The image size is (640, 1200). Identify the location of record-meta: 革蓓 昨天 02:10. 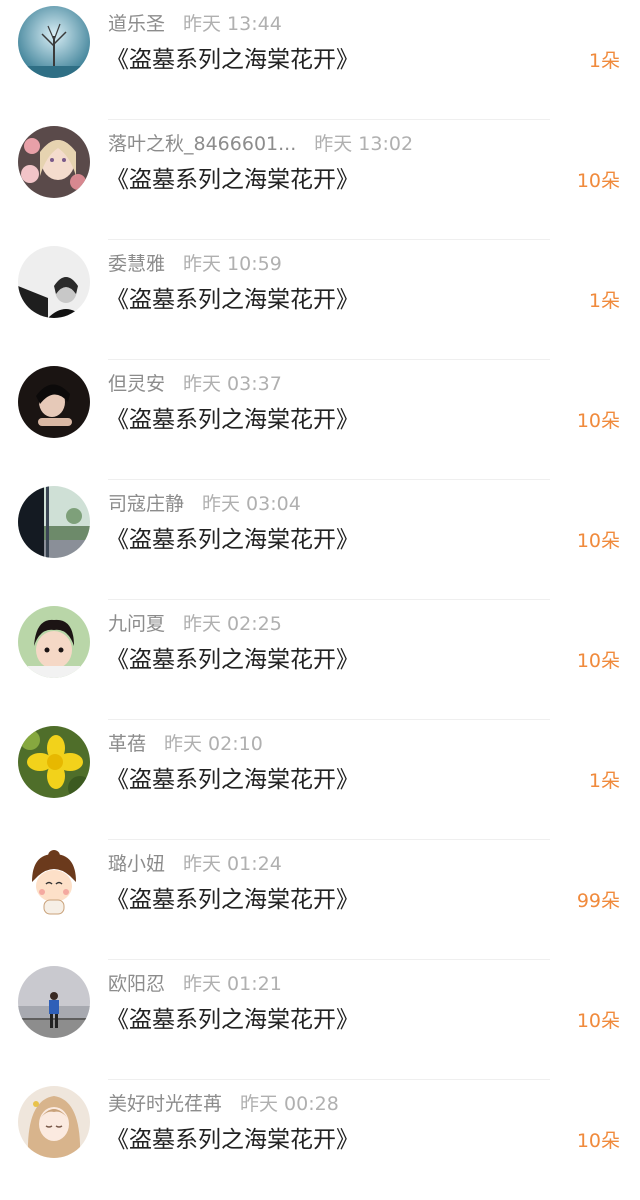
(185, 744).